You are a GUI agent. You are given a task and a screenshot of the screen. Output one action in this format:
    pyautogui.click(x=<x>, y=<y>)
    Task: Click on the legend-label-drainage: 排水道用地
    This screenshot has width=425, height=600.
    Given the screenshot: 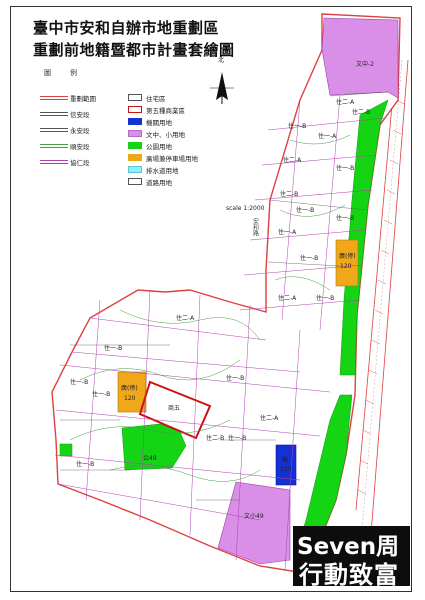 What is the action you would take?
    pyautogui.click(x=162, y=171)
    